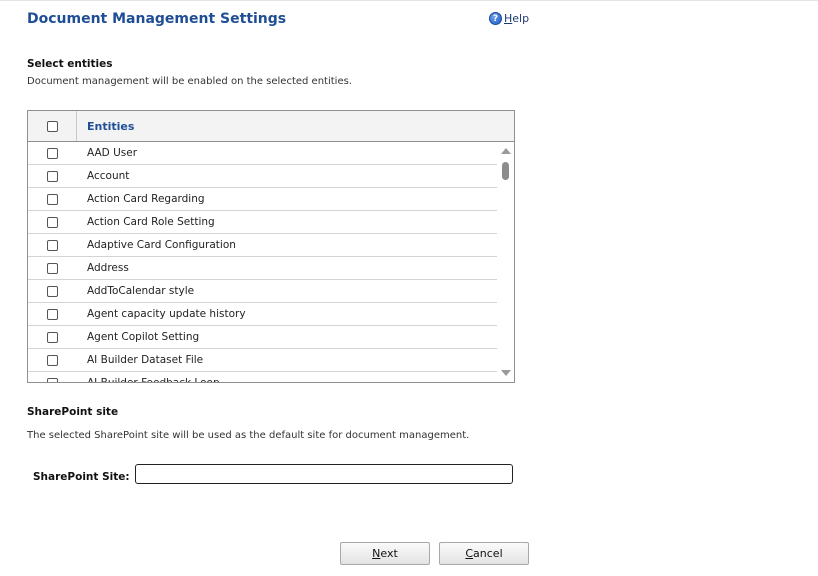  Describe the element at coordinates (263, 268) in the screenshot. I see `table-row: Address` at that location.